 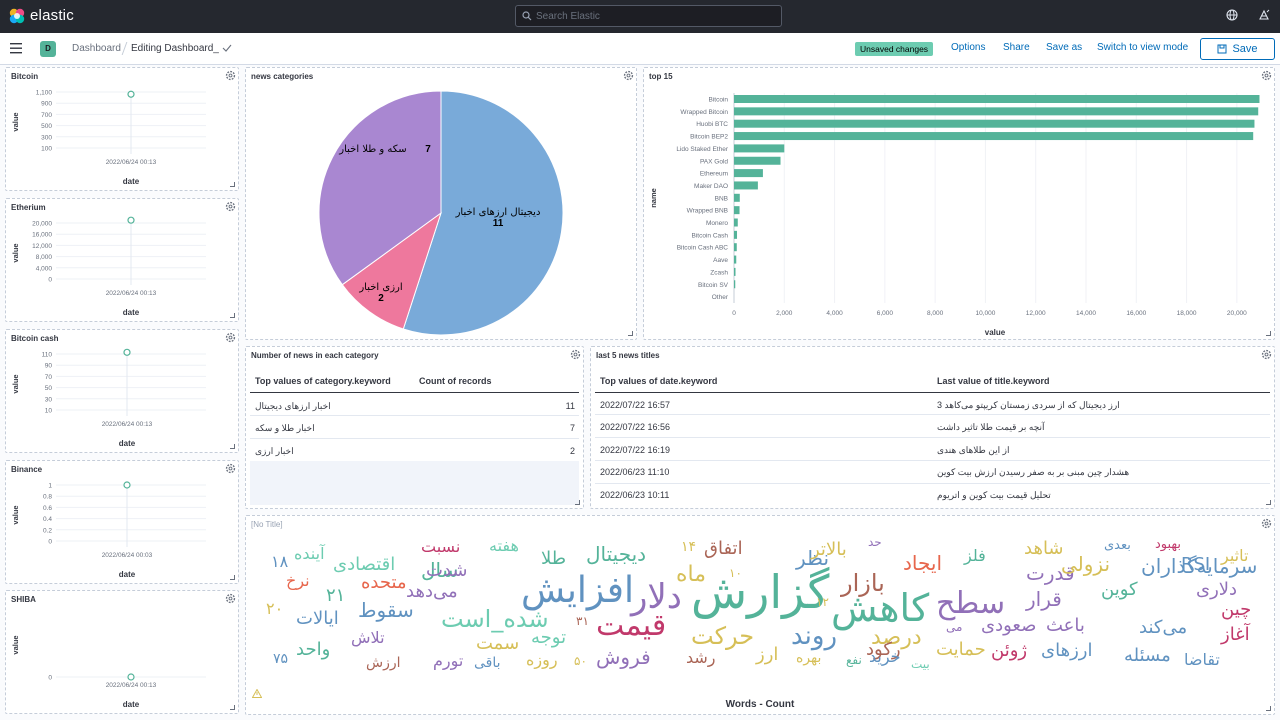 I want to click on word-cloud-word: ۱۴, so click(x=688, y=547).